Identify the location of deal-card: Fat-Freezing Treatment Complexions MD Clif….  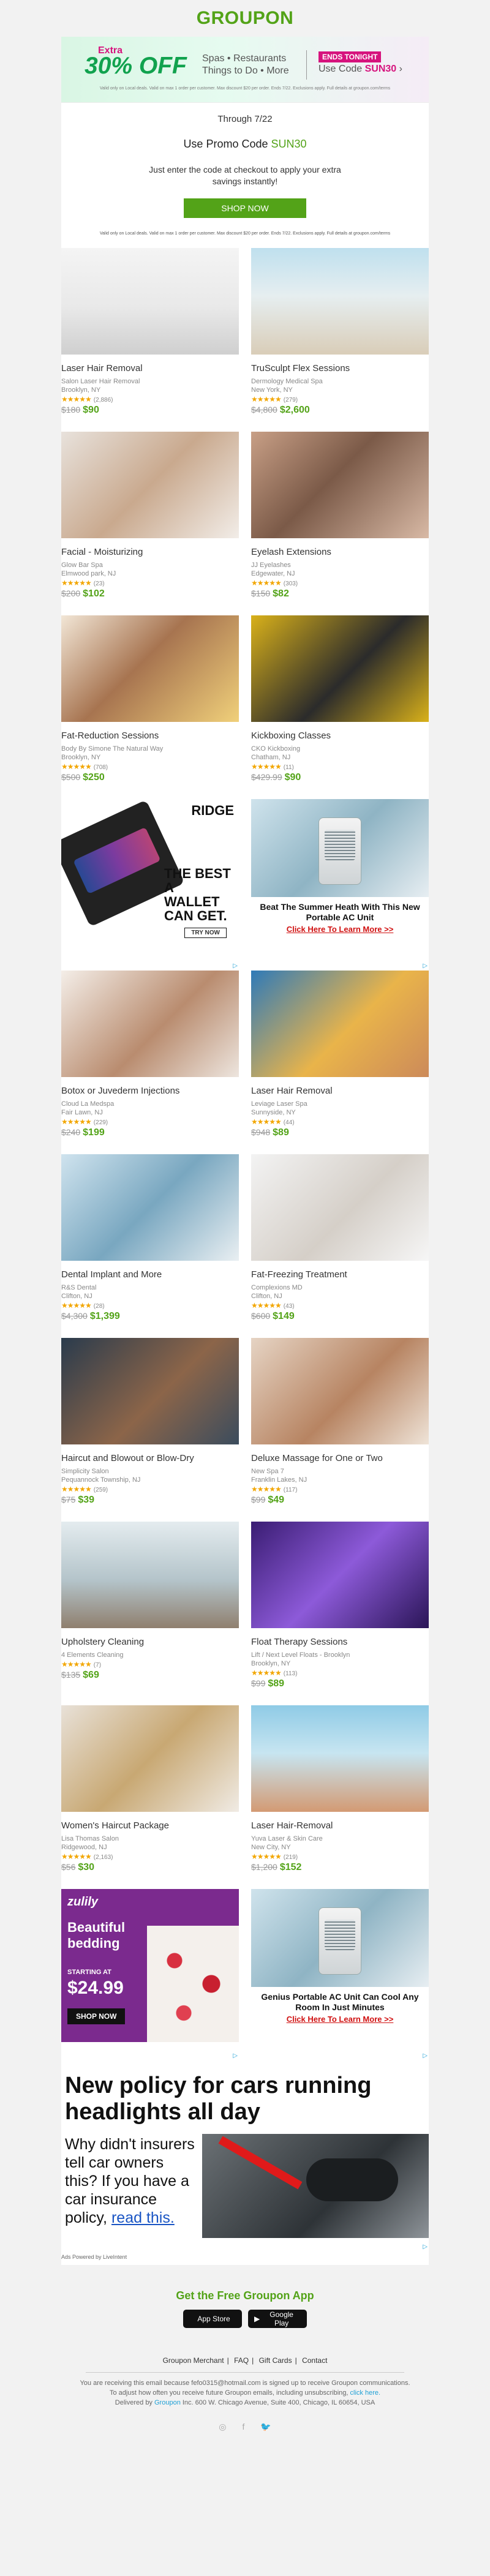
(340, 1246).